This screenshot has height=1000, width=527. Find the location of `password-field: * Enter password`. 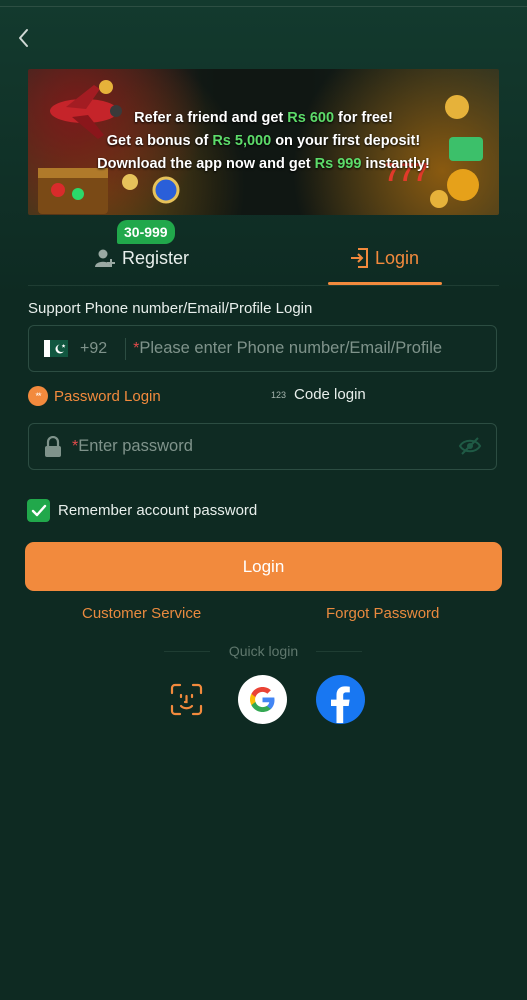

password-field: * Enter password is located at coordinates (262, 446).